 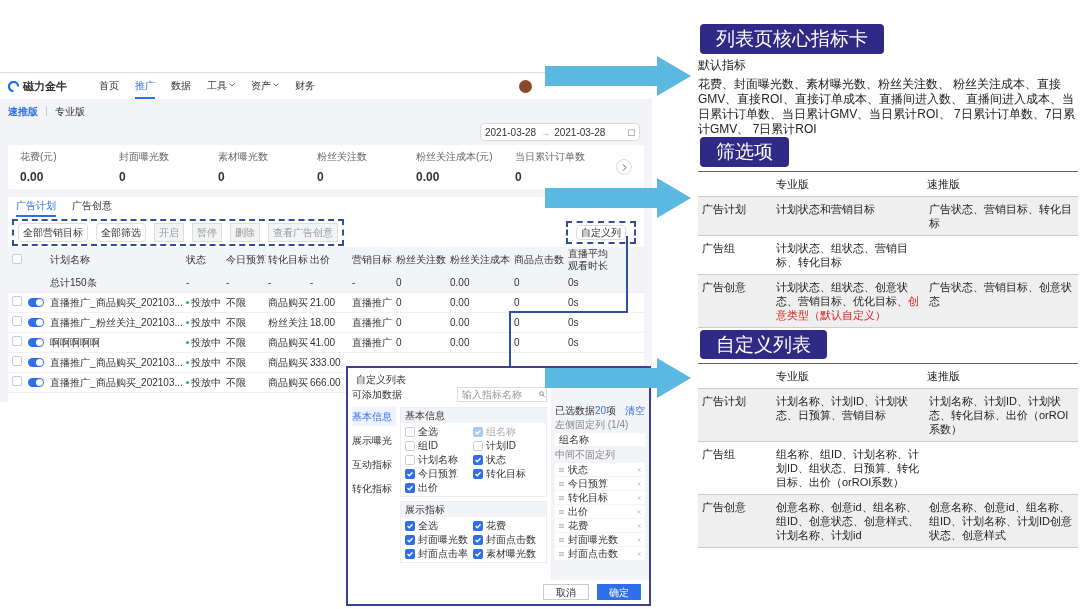 I want to click on custom-columns-button: 自定义列, so click(x=601, y=232).